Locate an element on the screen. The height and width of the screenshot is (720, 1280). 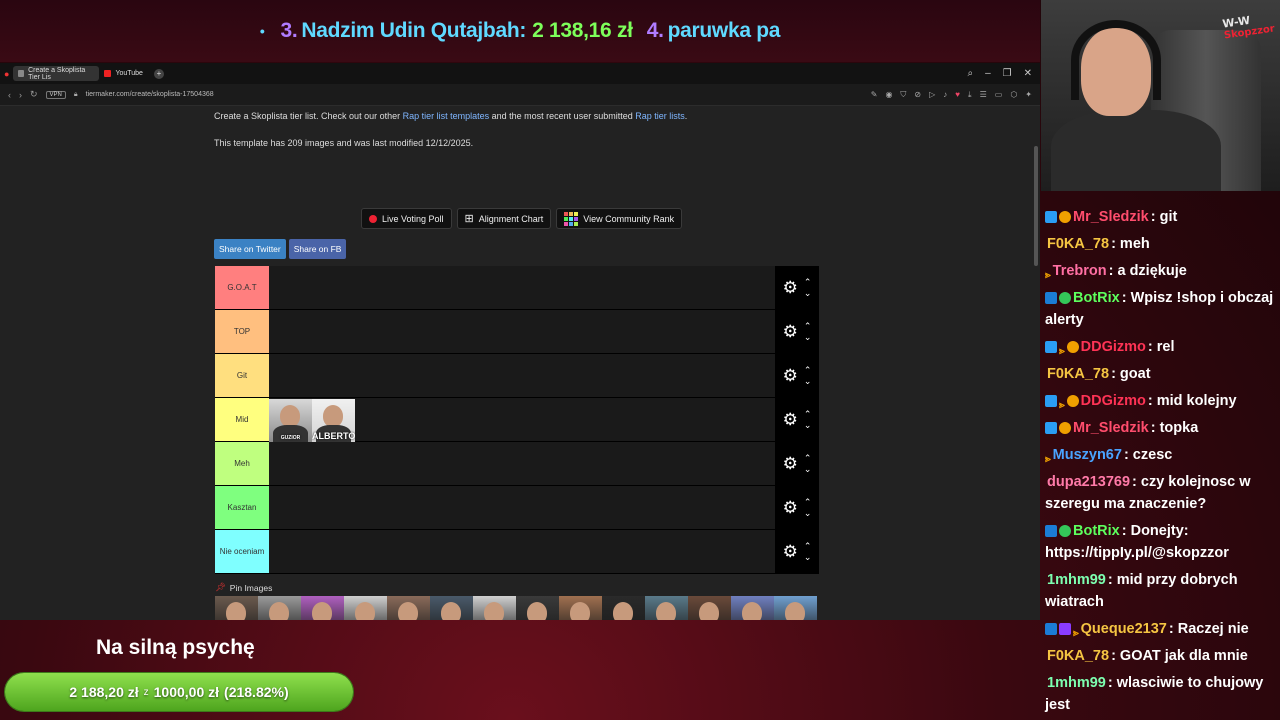
tier-label: TOP is located at coordinates (242, 331).